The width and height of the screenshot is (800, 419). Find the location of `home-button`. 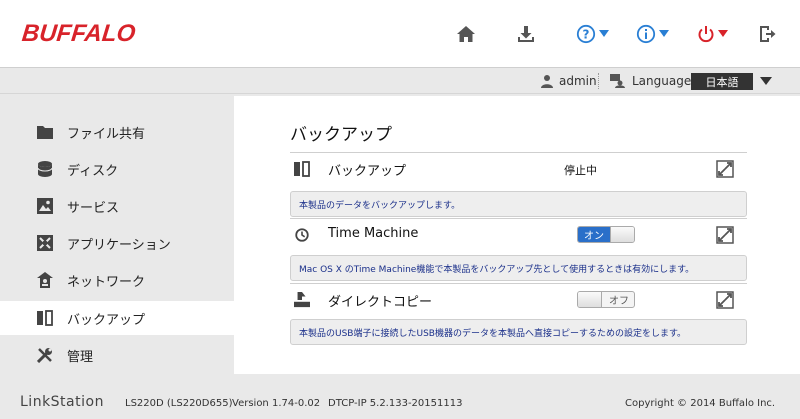

home-button is located at coordinates (466, 34).